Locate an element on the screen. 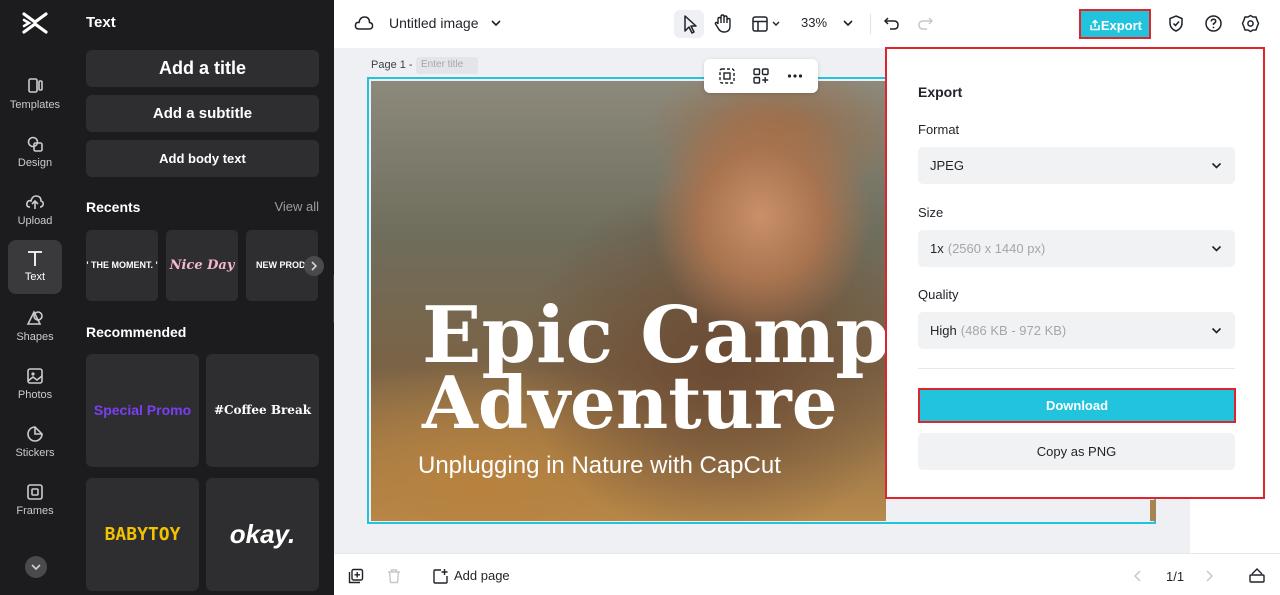 The height and width of the screenshot is (595, 1280). gear-icon is located at coordinates (1250, 23).